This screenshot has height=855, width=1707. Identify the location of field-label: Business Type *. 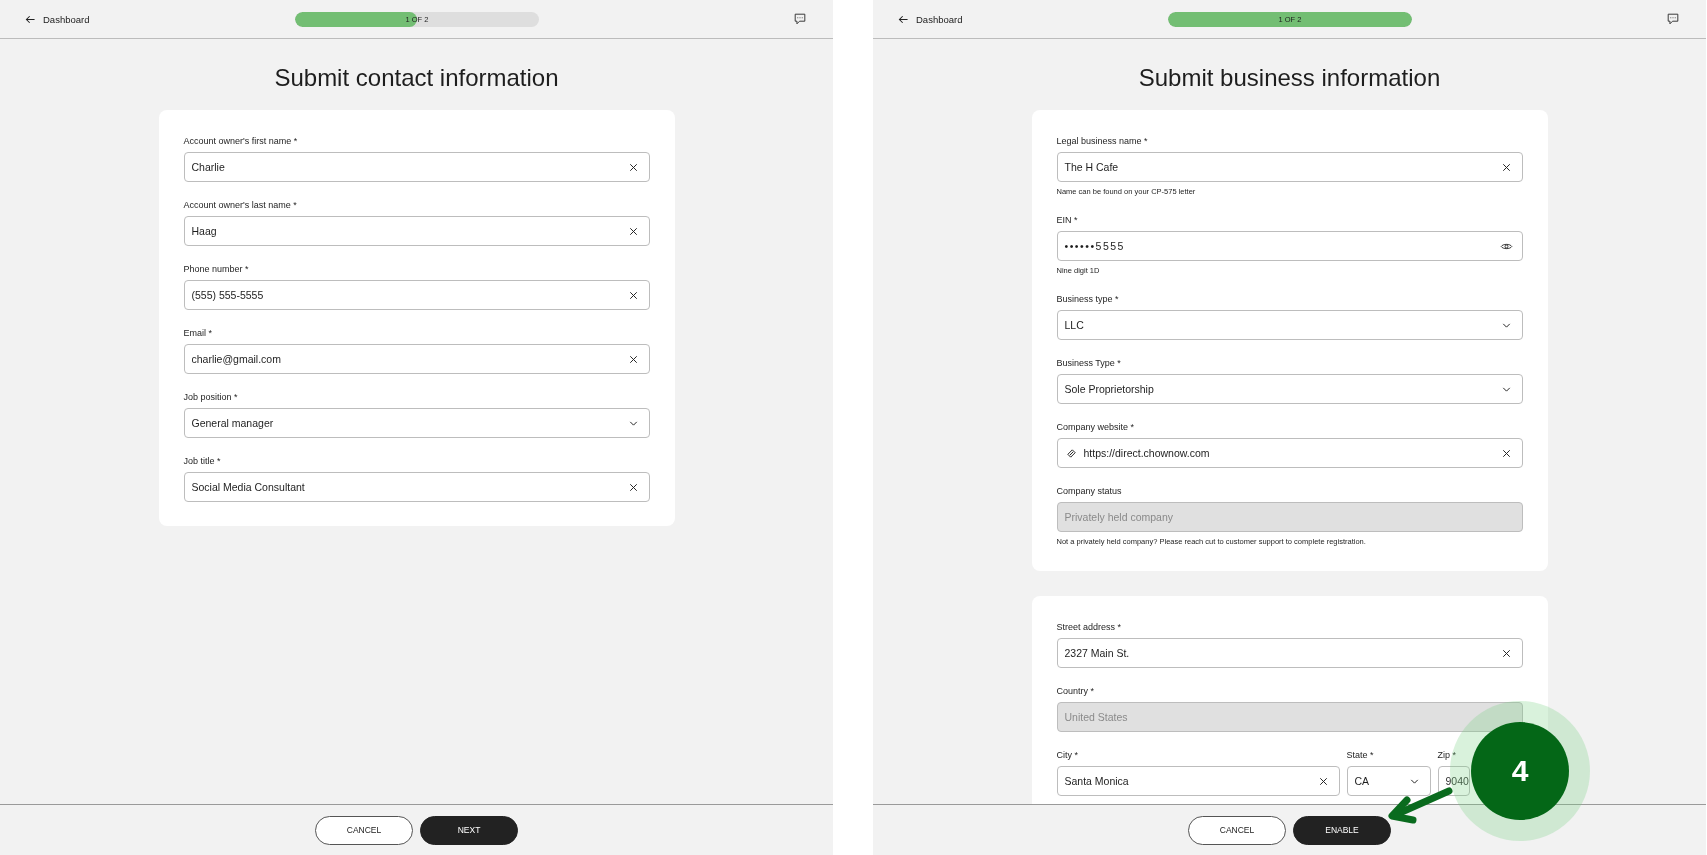
(1089, 363).